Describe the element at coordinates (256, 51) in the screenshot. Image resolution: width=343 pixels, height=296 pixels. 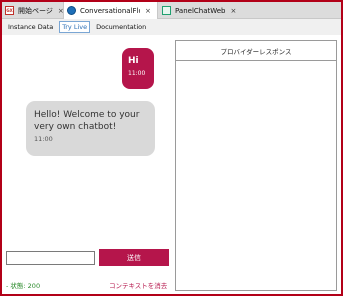
I see `provider-response-title: プロバイダーレスポンス` at that location.